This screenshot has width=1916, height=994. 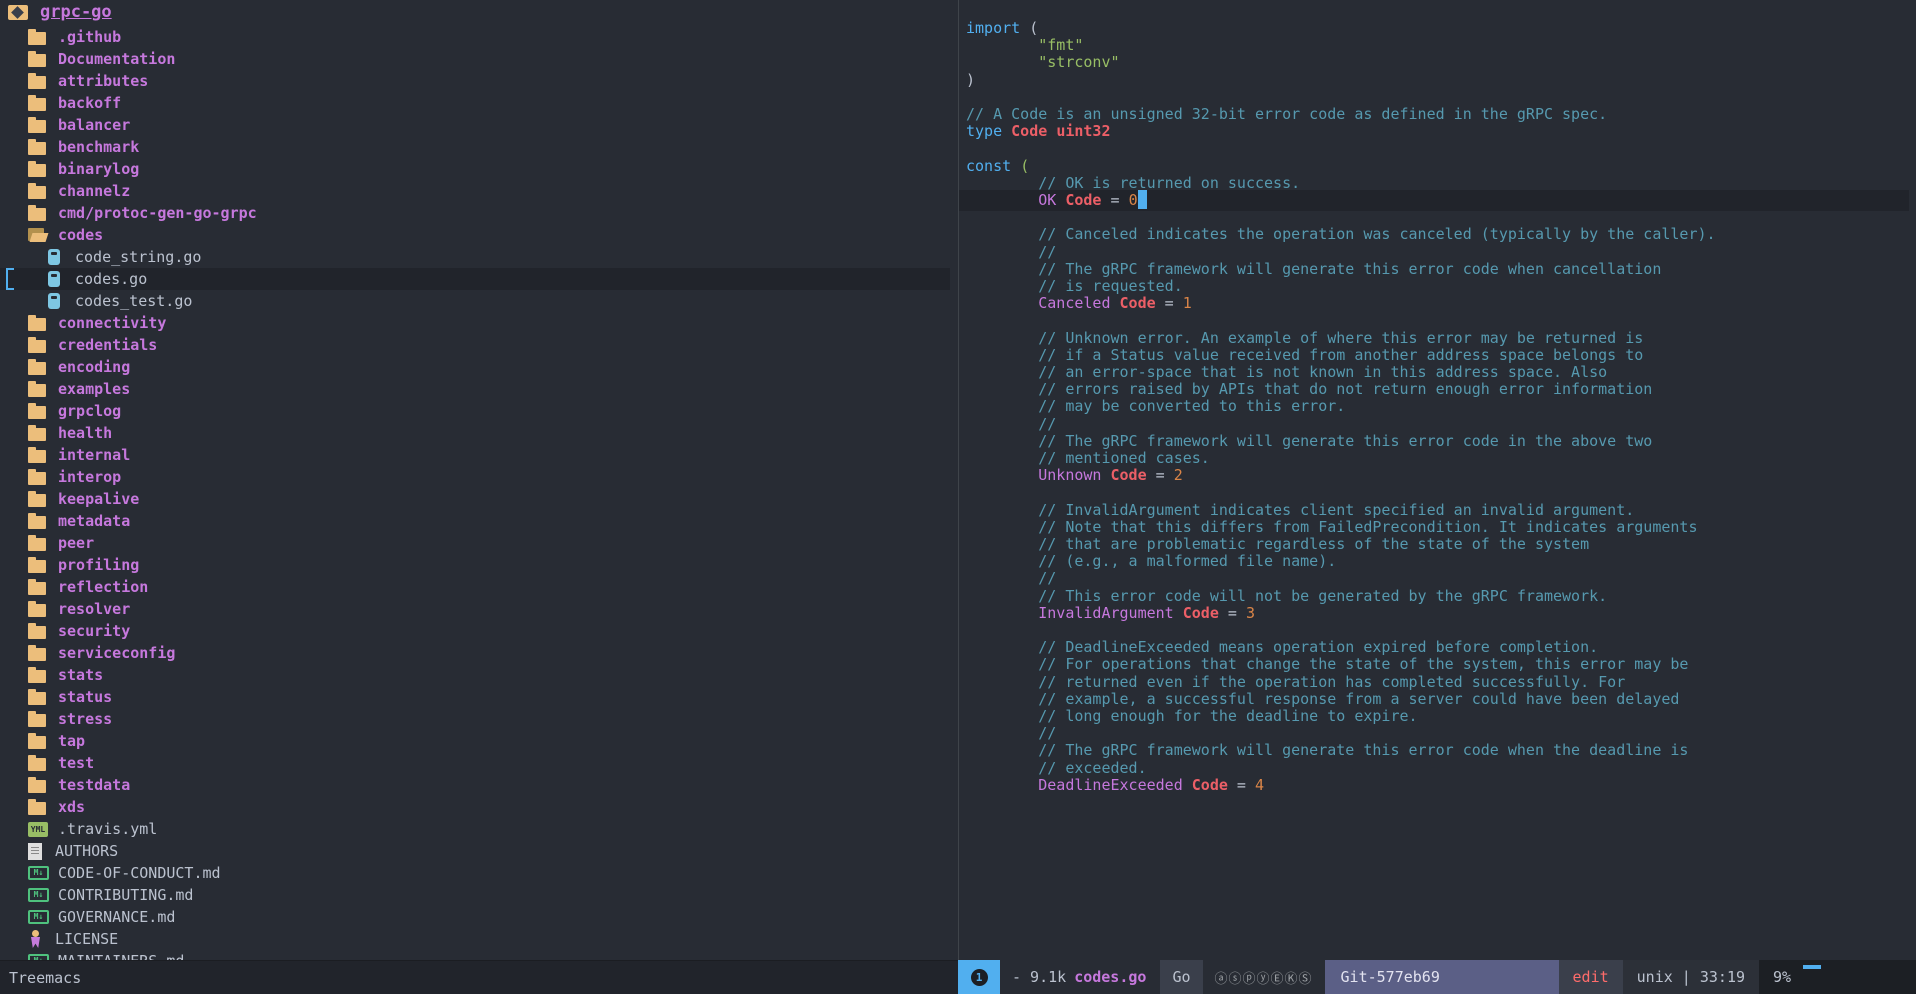 I want to click on tree-item-label: stats, so click(x=81, y=675).